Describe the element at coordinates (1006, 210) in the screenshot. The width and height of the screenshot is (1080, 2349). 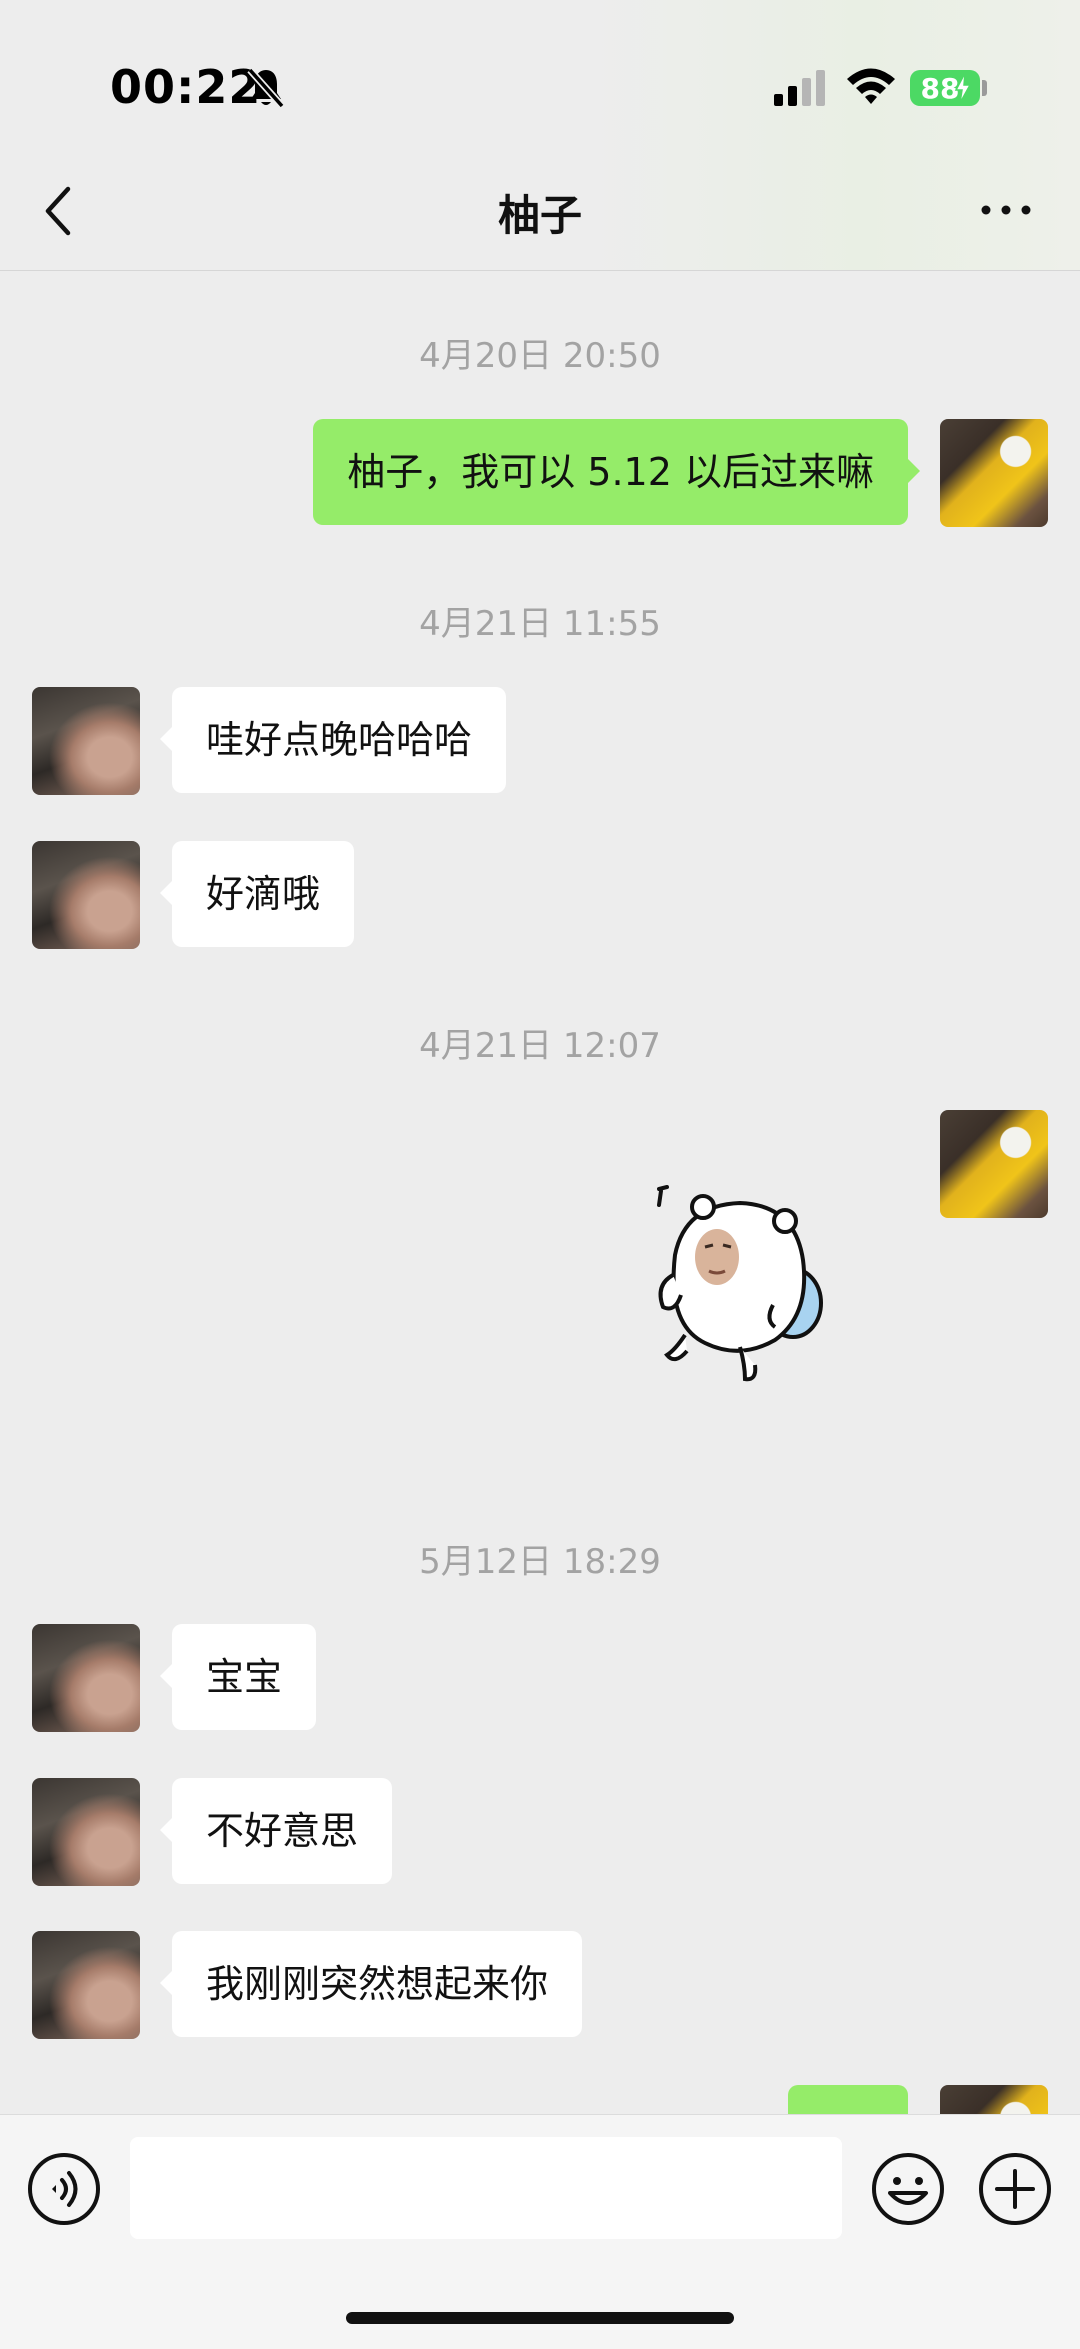
I see `more-dots-icon` at that location.